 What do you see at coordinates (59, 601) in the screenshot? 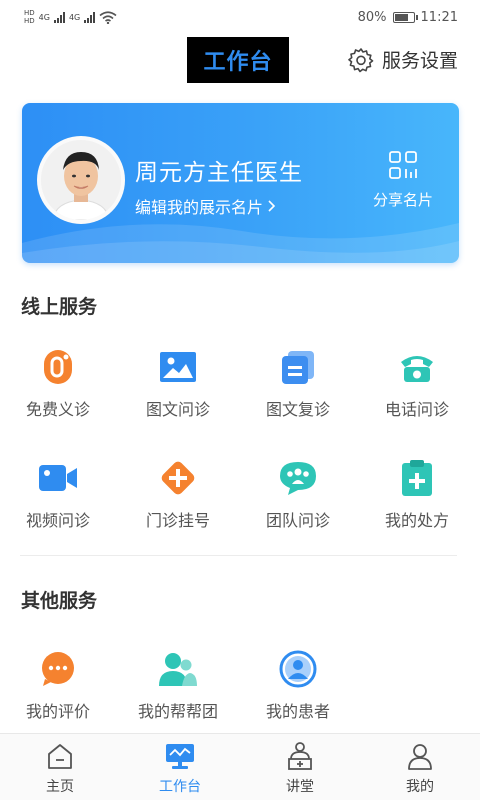
I see `other-services-title: 其他服务` at bounding box center [59, 601].